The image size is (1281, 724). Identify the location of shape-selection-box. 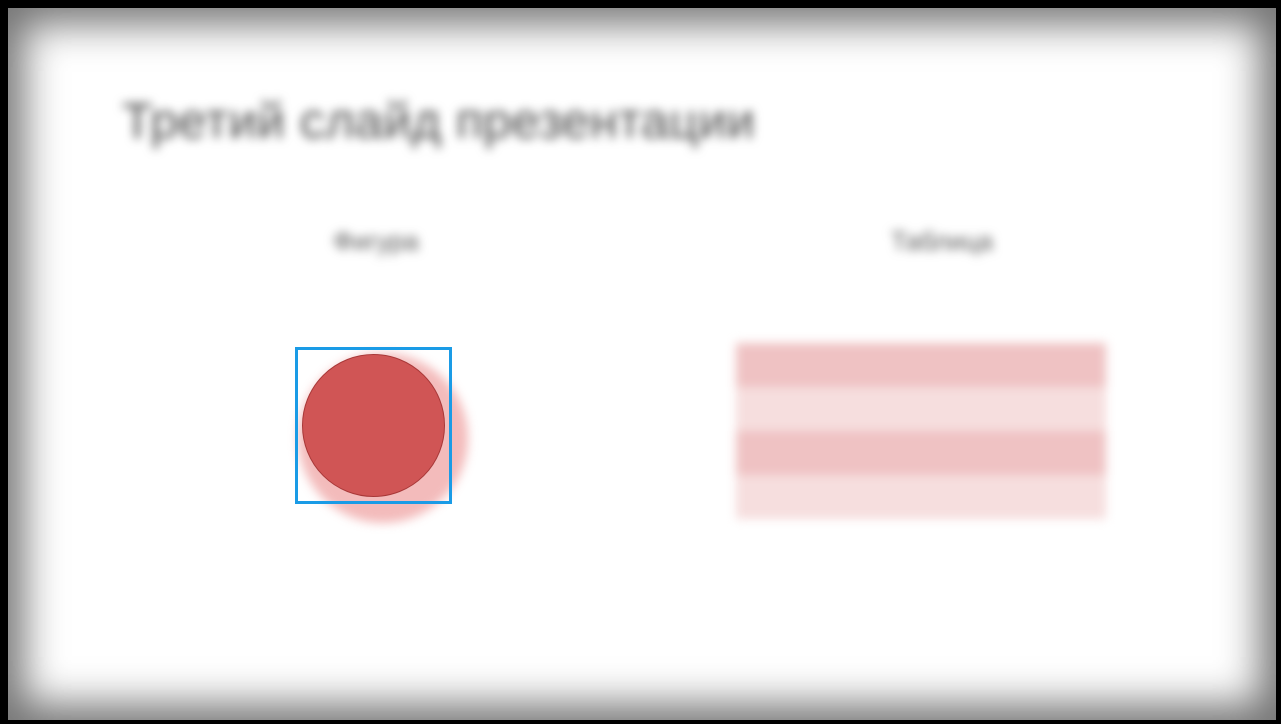
(373, 425).